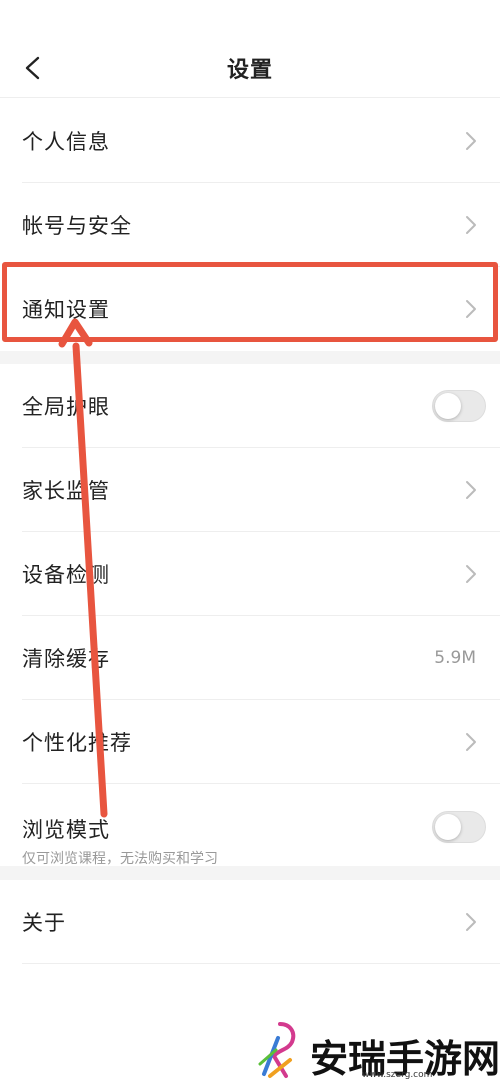 This screenshot has height=1083, width=500. Describe the element at coordinates (250, 406) in the screenshot. I see `settings-row-eye-protection: 全局护眼` at that location.